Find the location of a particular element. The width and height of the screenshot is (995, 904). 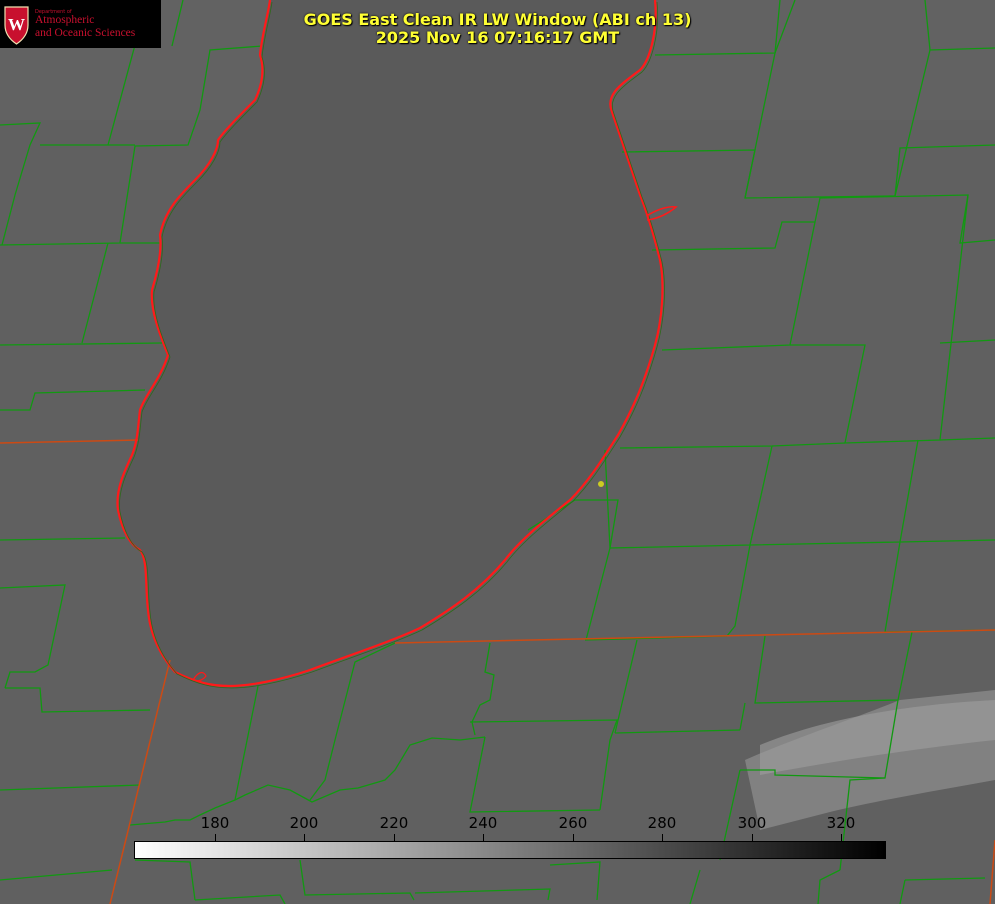

colorbar-tick: 260 is located at coordinates (573, 823).